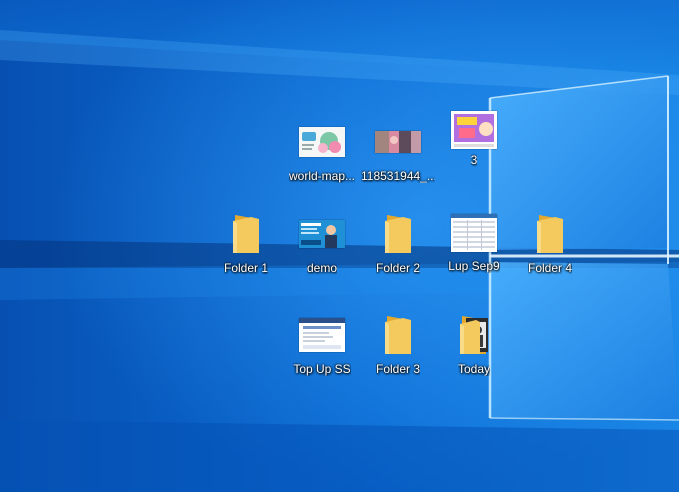  I want to click on desktop-icon-label: Folder 4, so click(550, 268).